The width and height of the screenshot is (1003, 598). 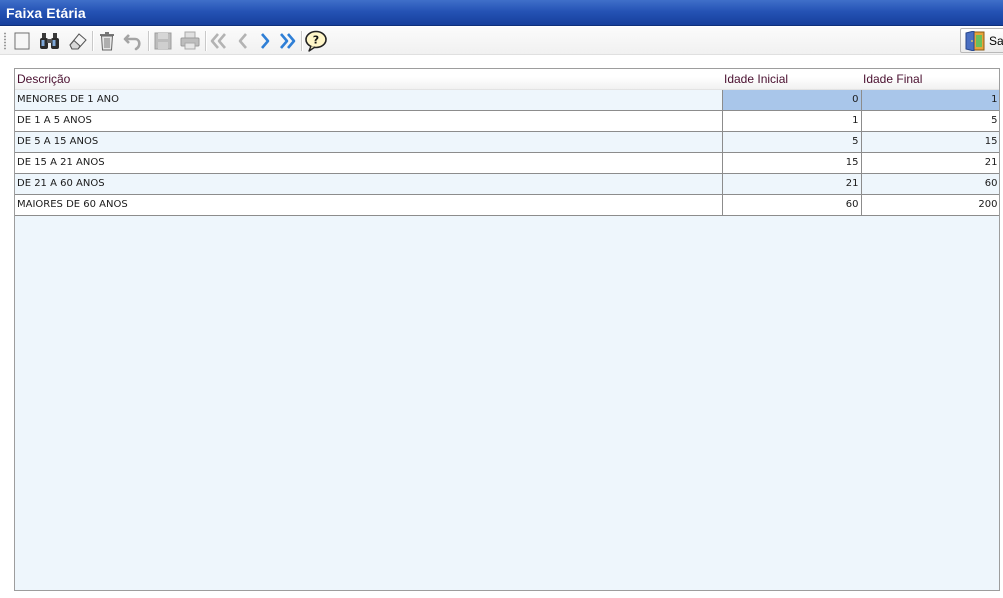 I want to click on cell-descricao: DE 15 A 21 ANOS, so click(x=369, y=163).